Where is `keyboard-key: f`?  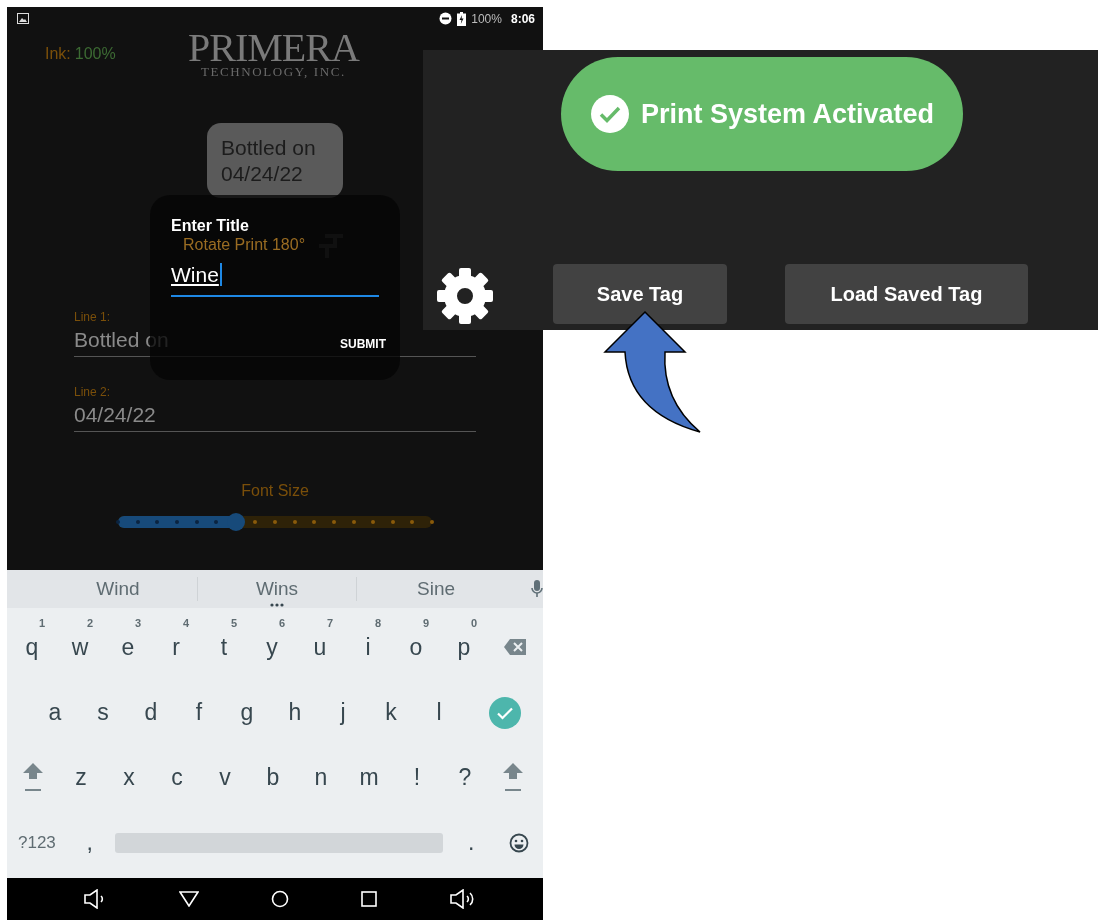
keyboard-key: f is located at coordinates (199, 712).